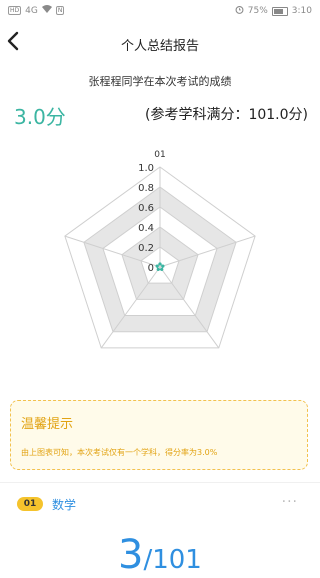  Describe the element at coordinates (60, 10) in the screenshot. I see `nfc-badge: N` at that location.